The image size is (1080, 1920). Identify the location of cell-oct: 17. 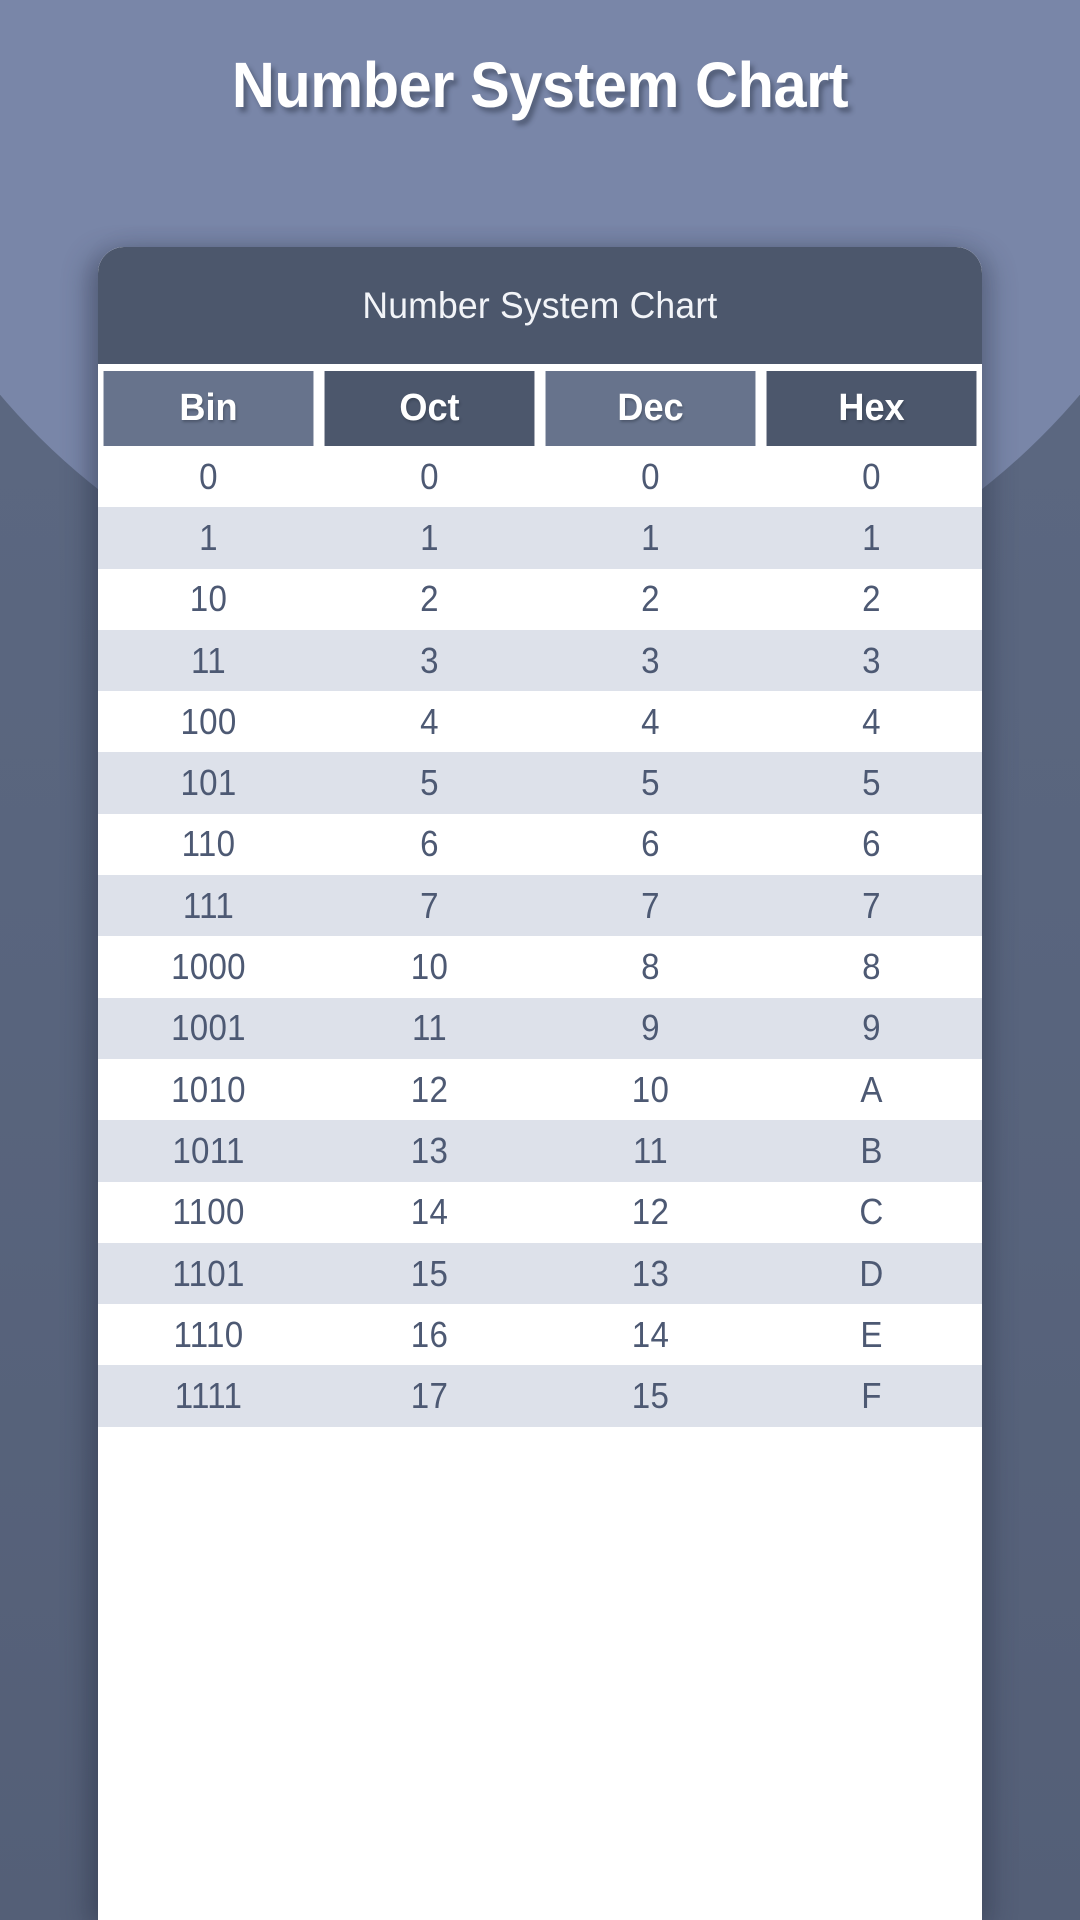
(429, 1396).